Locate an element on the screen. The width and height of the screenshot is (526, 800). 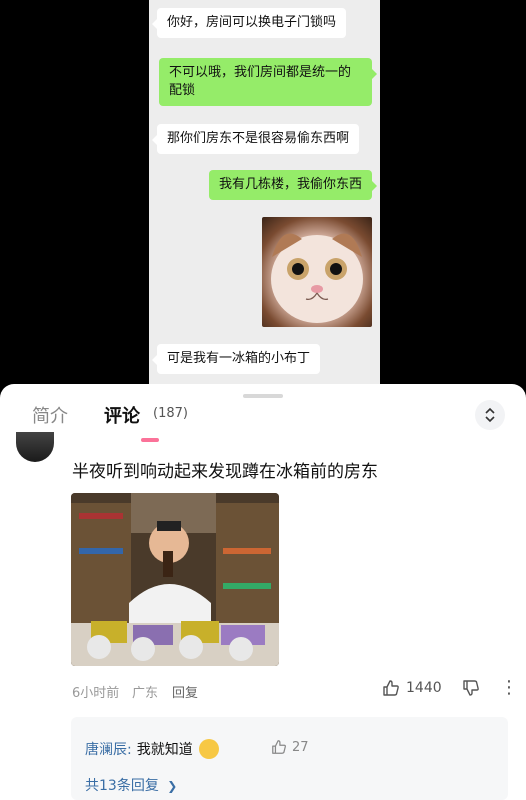
chat-message: 那你们房东不是很容易偷东西啊 is located at coordinates (255, 139).